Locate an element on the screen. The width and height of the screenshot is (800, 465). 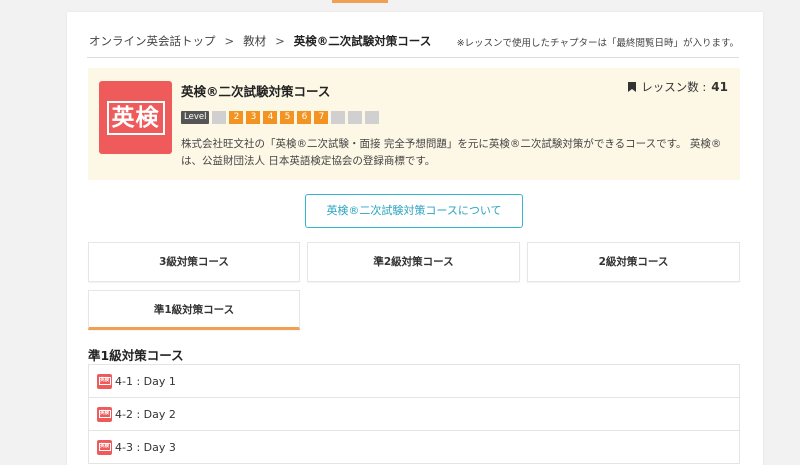
chapter-item: 英検 4-2 : Day 2 is located at coordinates (414, 414).